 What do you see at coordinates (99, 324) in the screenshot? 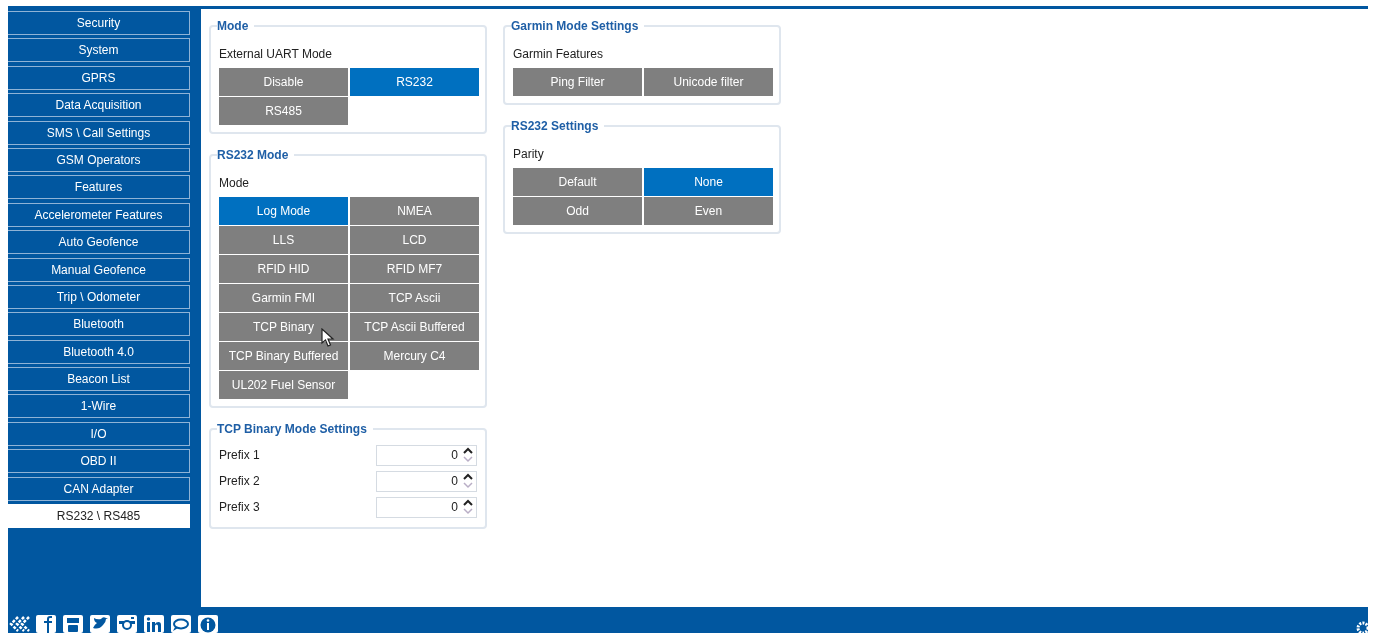
I see `sidebar-item: Bluetooth` at bounding box center [99, 324].